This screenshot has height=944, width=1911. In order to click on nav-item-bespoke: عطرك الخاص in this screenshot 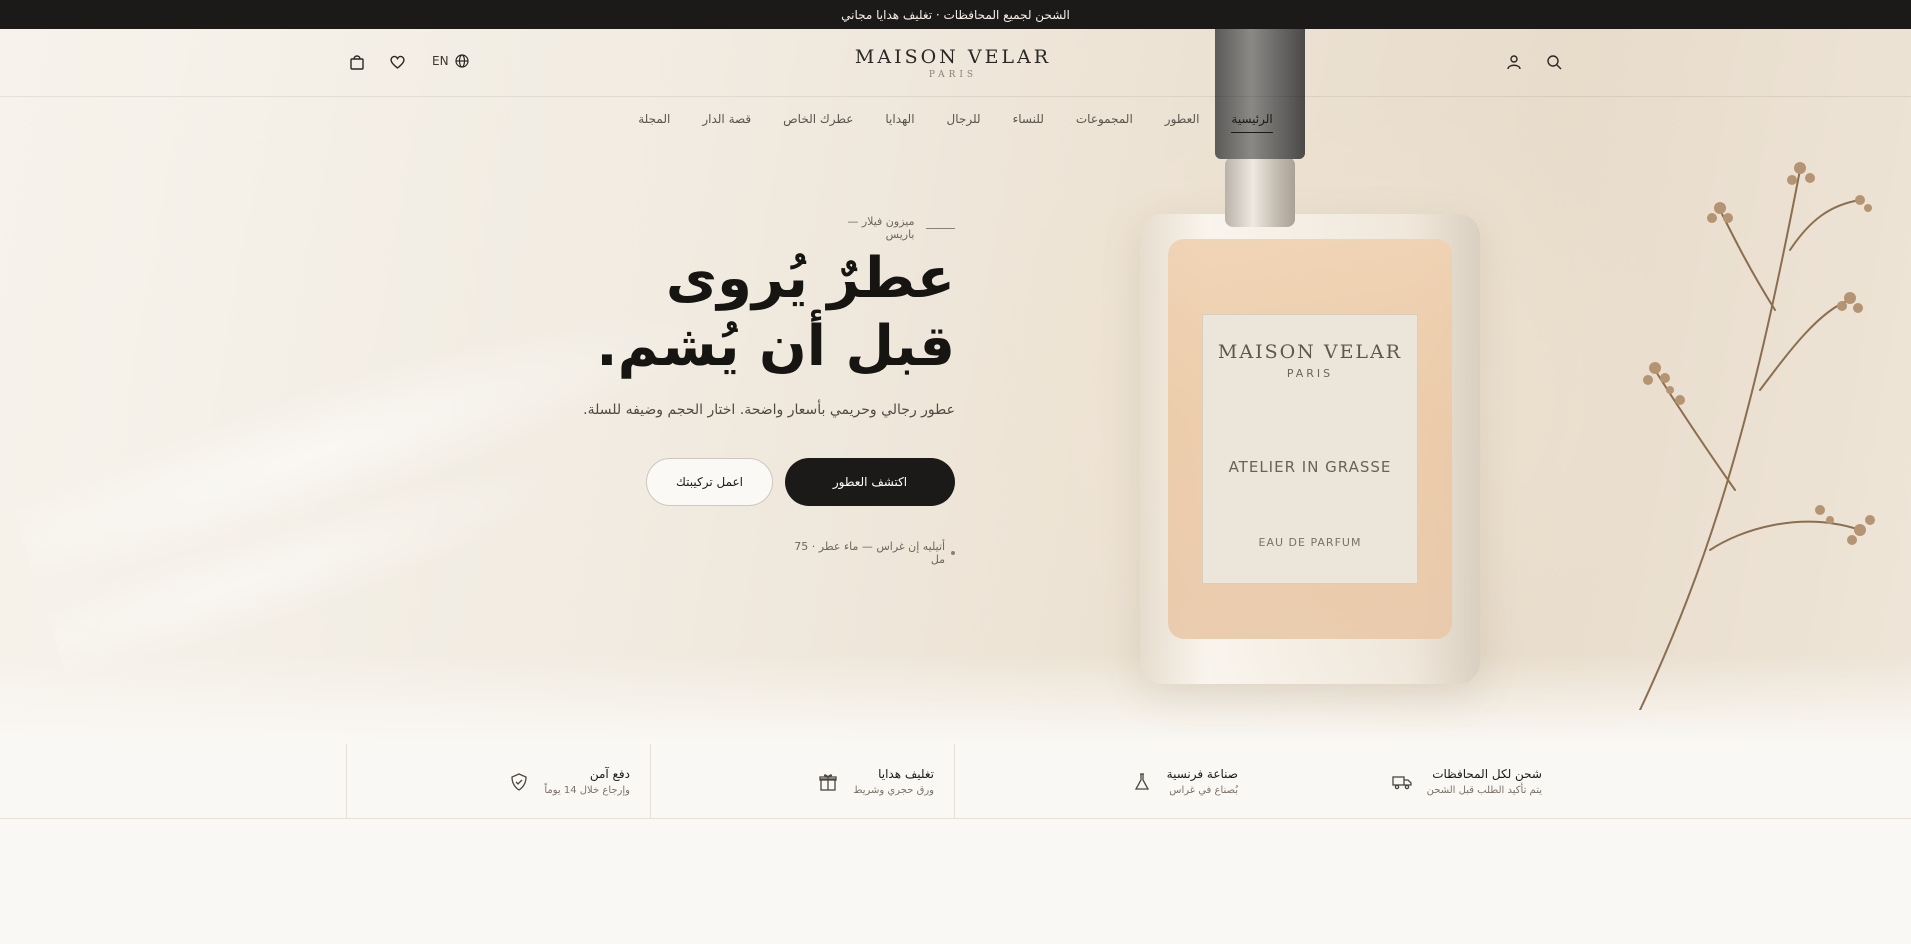, I will do `click(818, 122)`.